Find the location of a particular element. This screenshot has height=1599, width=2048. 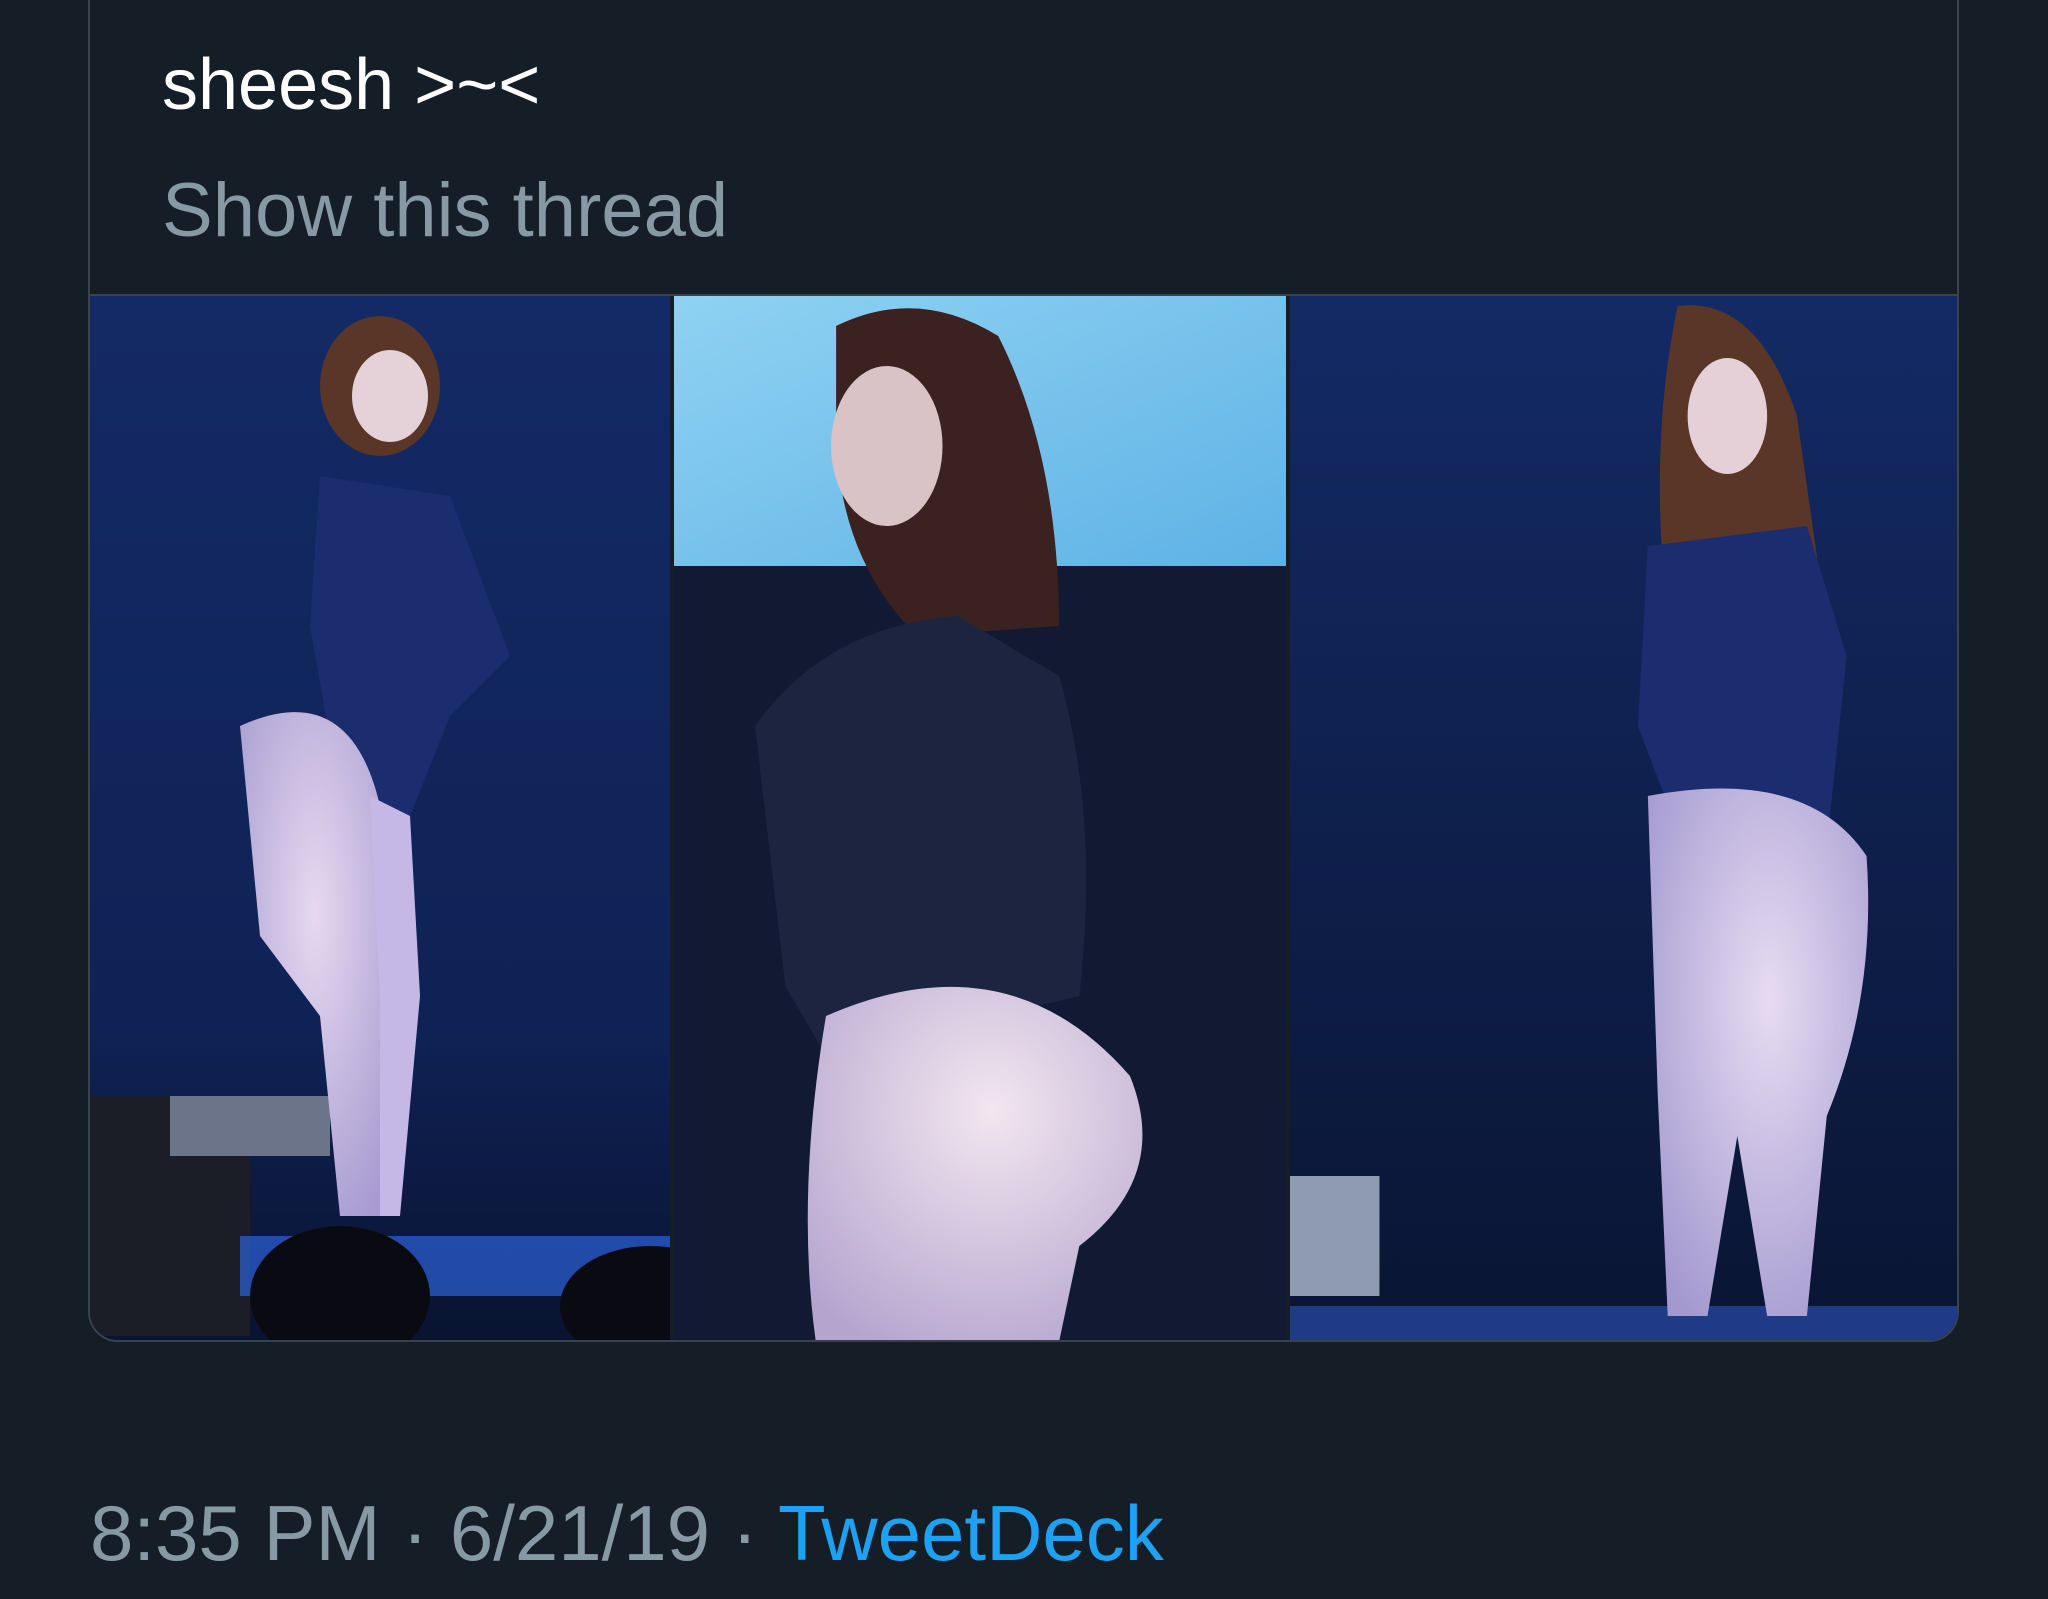

show-thread-link: Show this thread is located at coordinates (445, 211).